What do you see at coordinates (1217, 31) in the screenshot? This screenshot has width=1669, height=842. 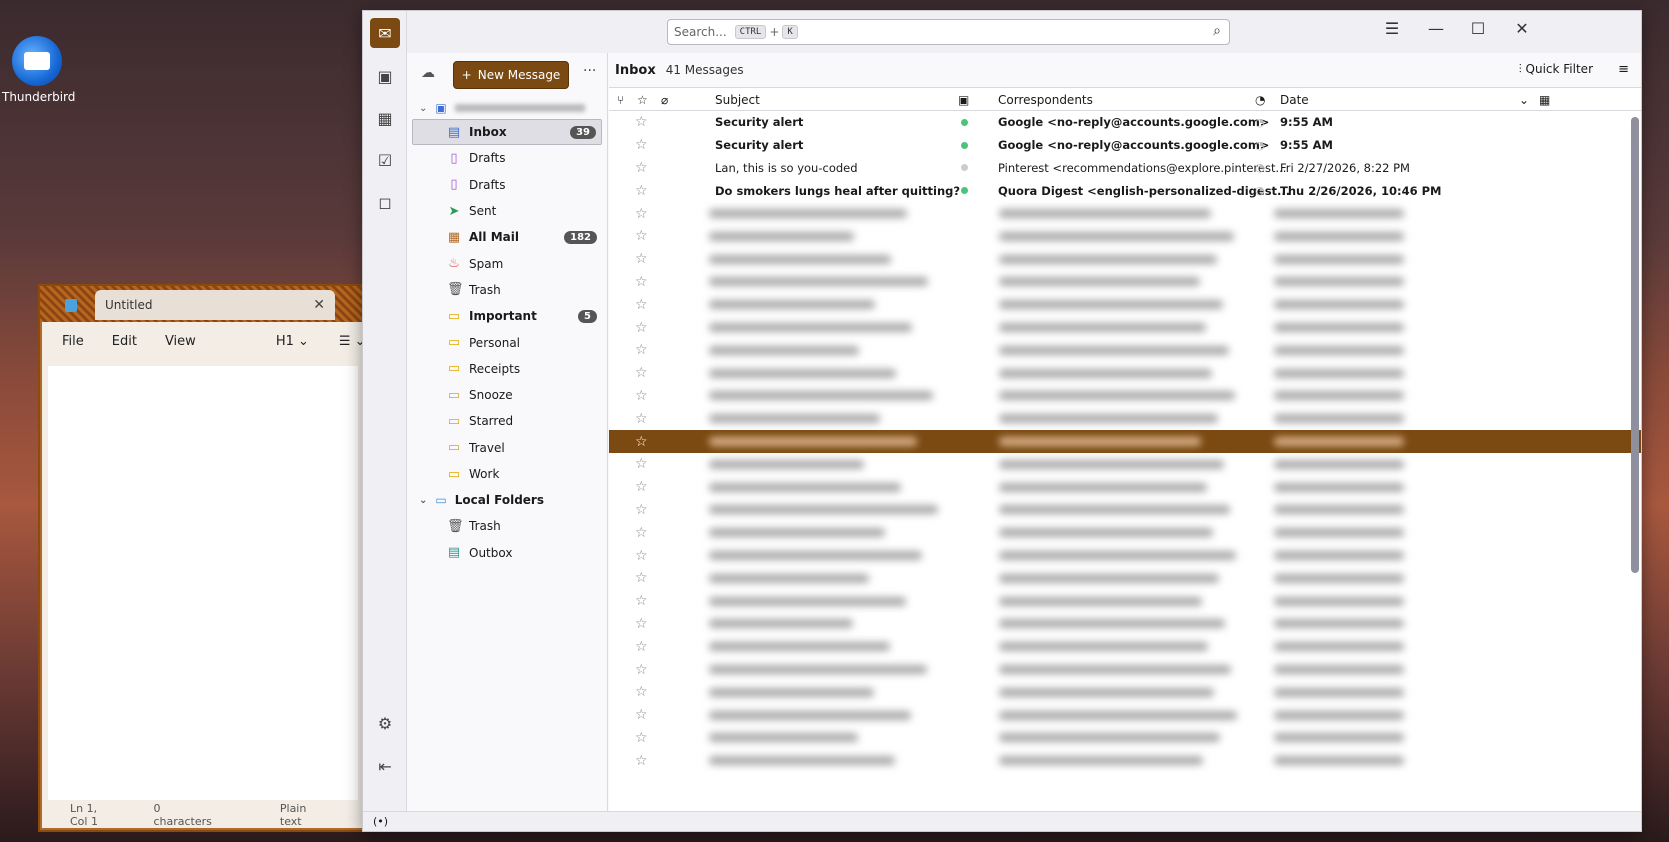 I see `search-icon: ⌕` at bounding box center [1217, 31].